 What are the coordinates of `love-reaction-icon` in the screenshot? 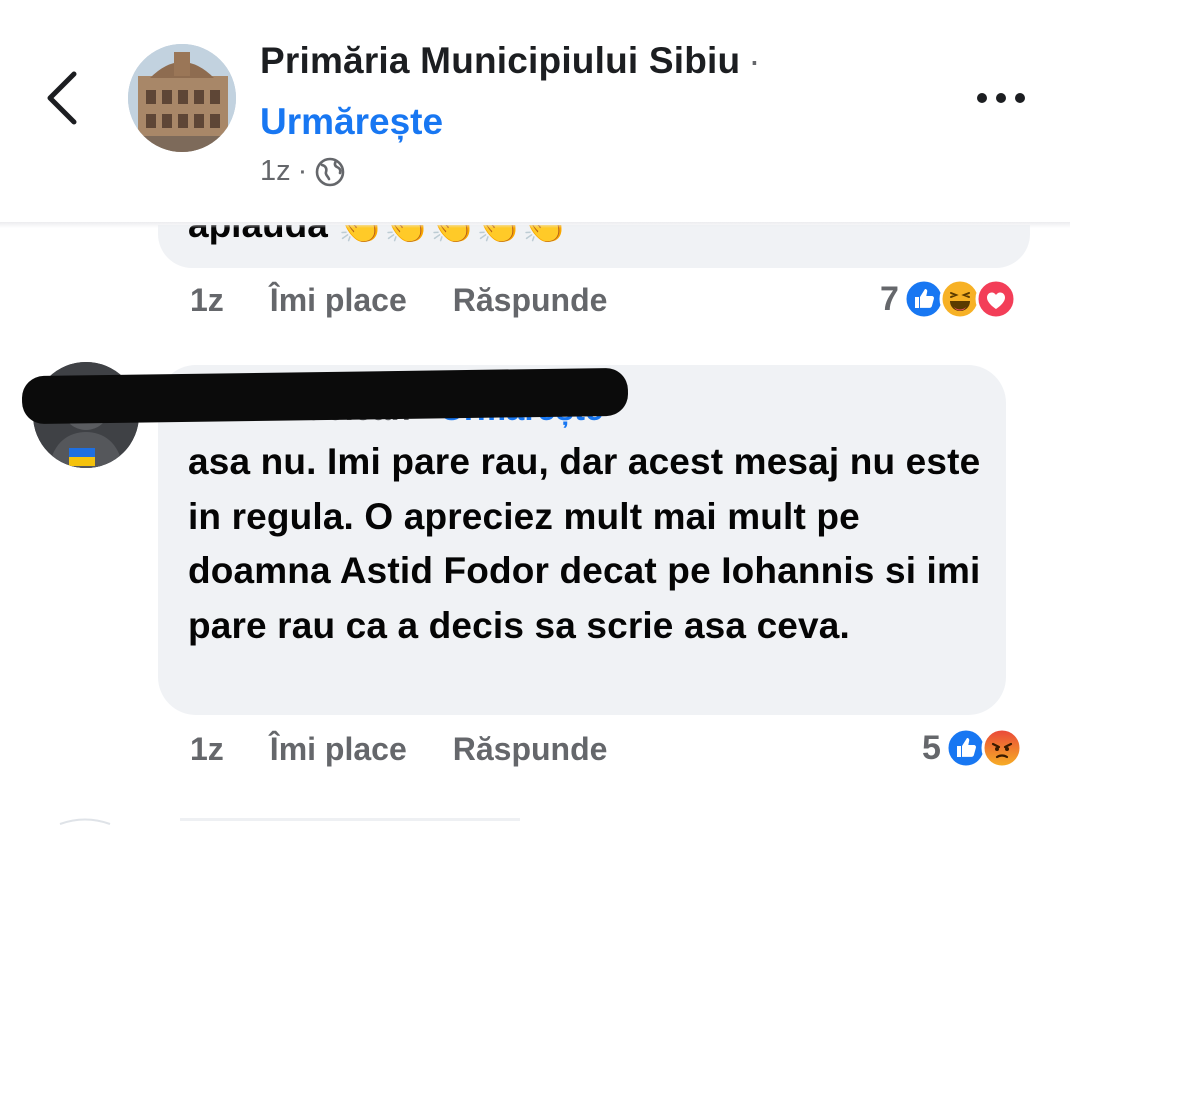 It's located at (996, 299).